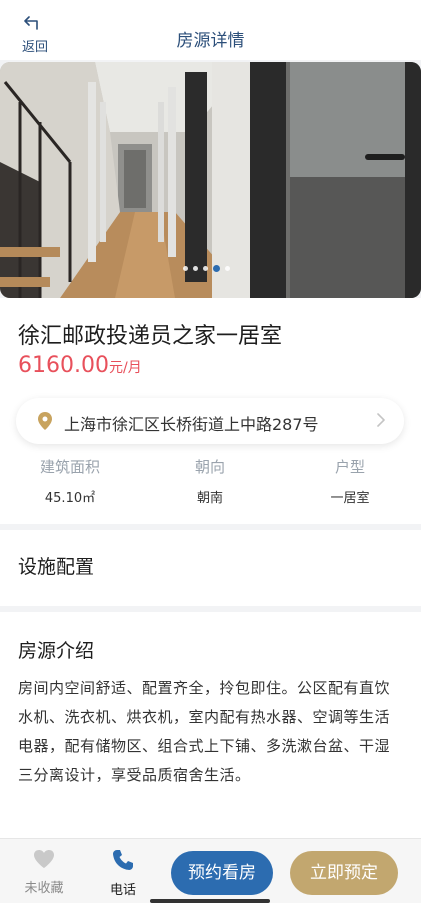 This screenshot has width=421, height=903. I want to click on price-unit: 元/月, so click(125, 368).